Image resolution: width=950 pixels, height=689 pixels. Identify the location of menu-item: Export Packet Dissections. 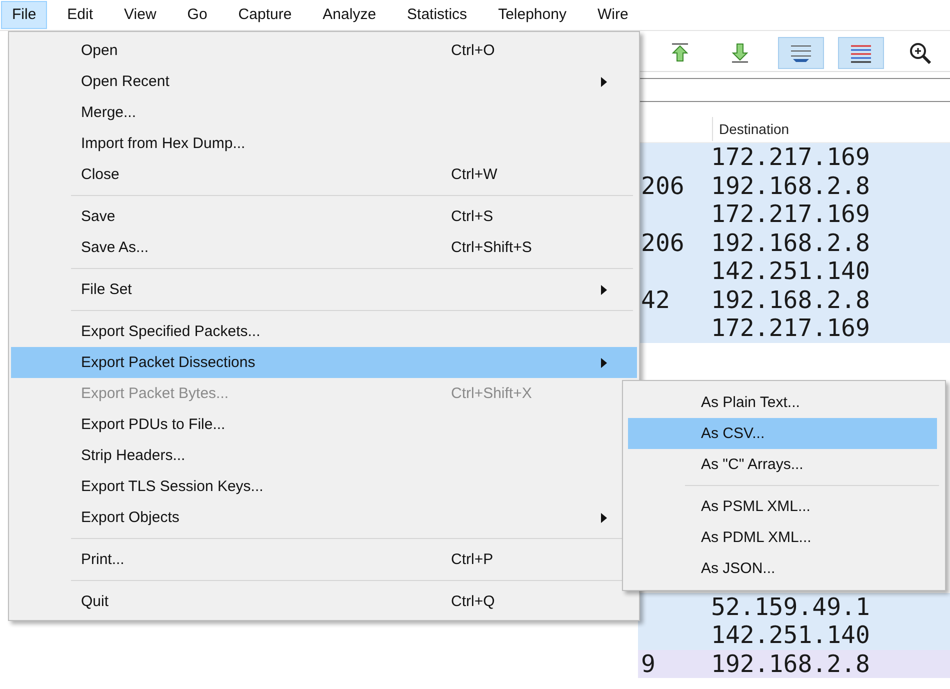
(324, 362).